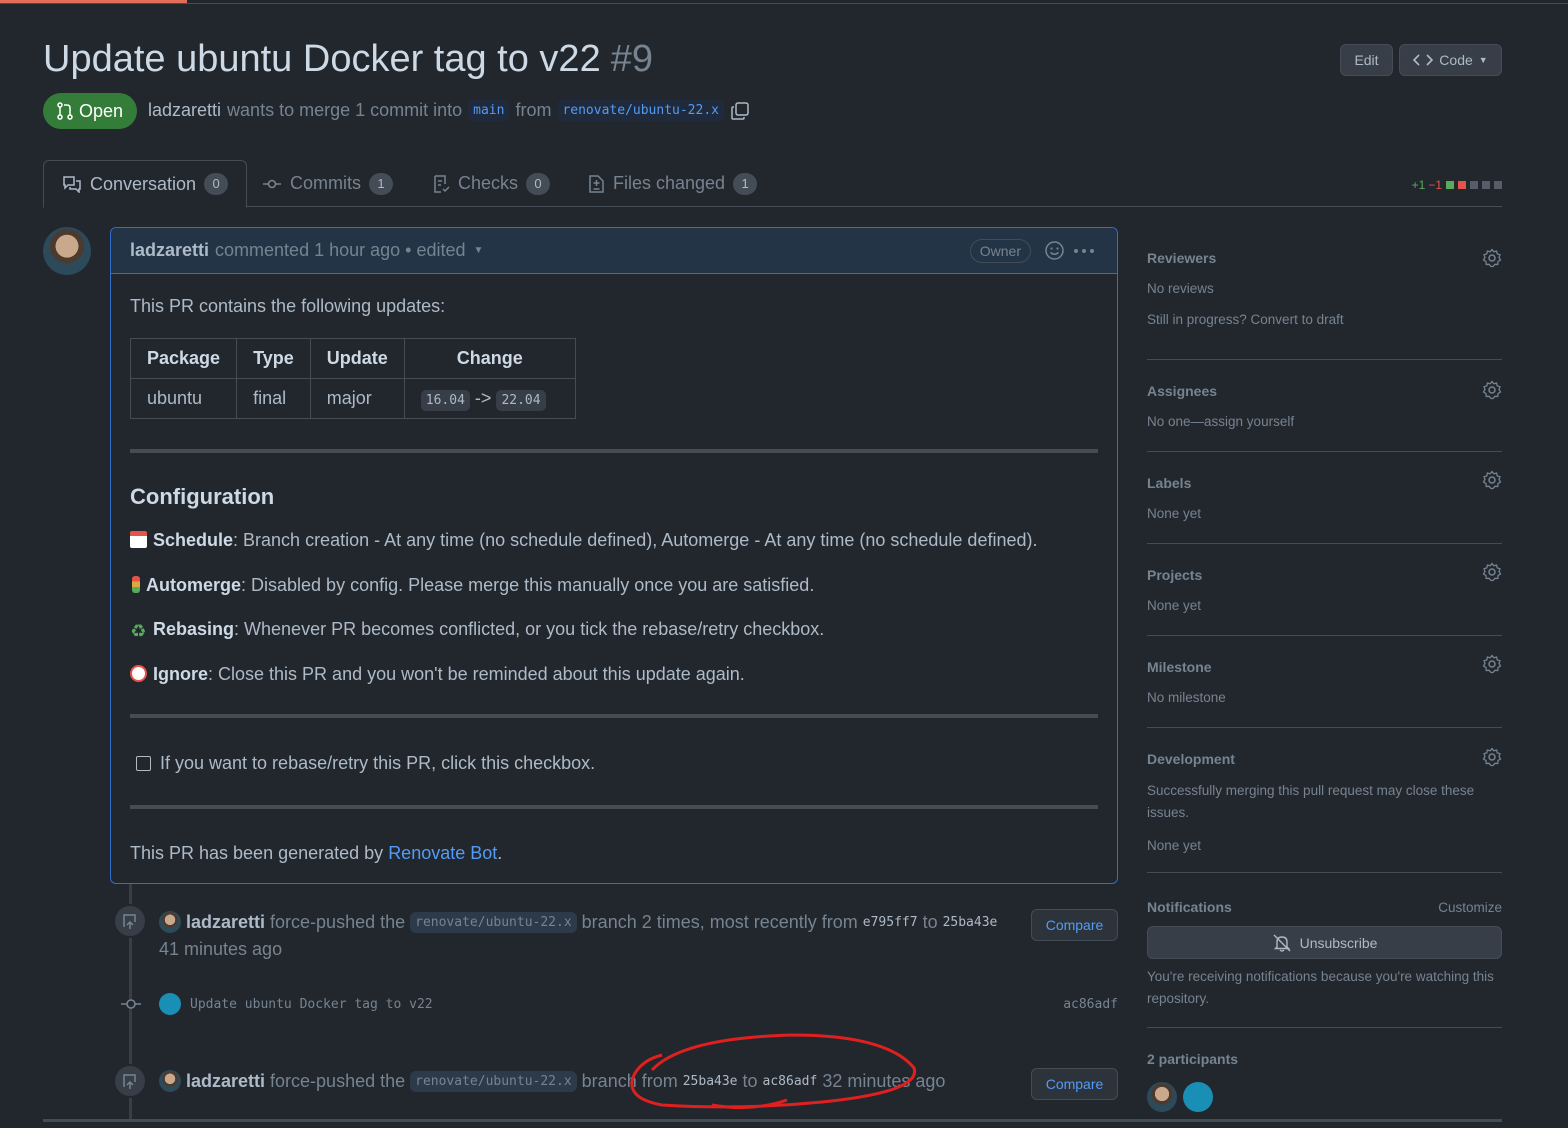  What do you see at coordinates (311, 1004) in the screenshot?
I see `commit-message: Update ubuntu Docker tag to v22` at bounding box center [311, 1004].